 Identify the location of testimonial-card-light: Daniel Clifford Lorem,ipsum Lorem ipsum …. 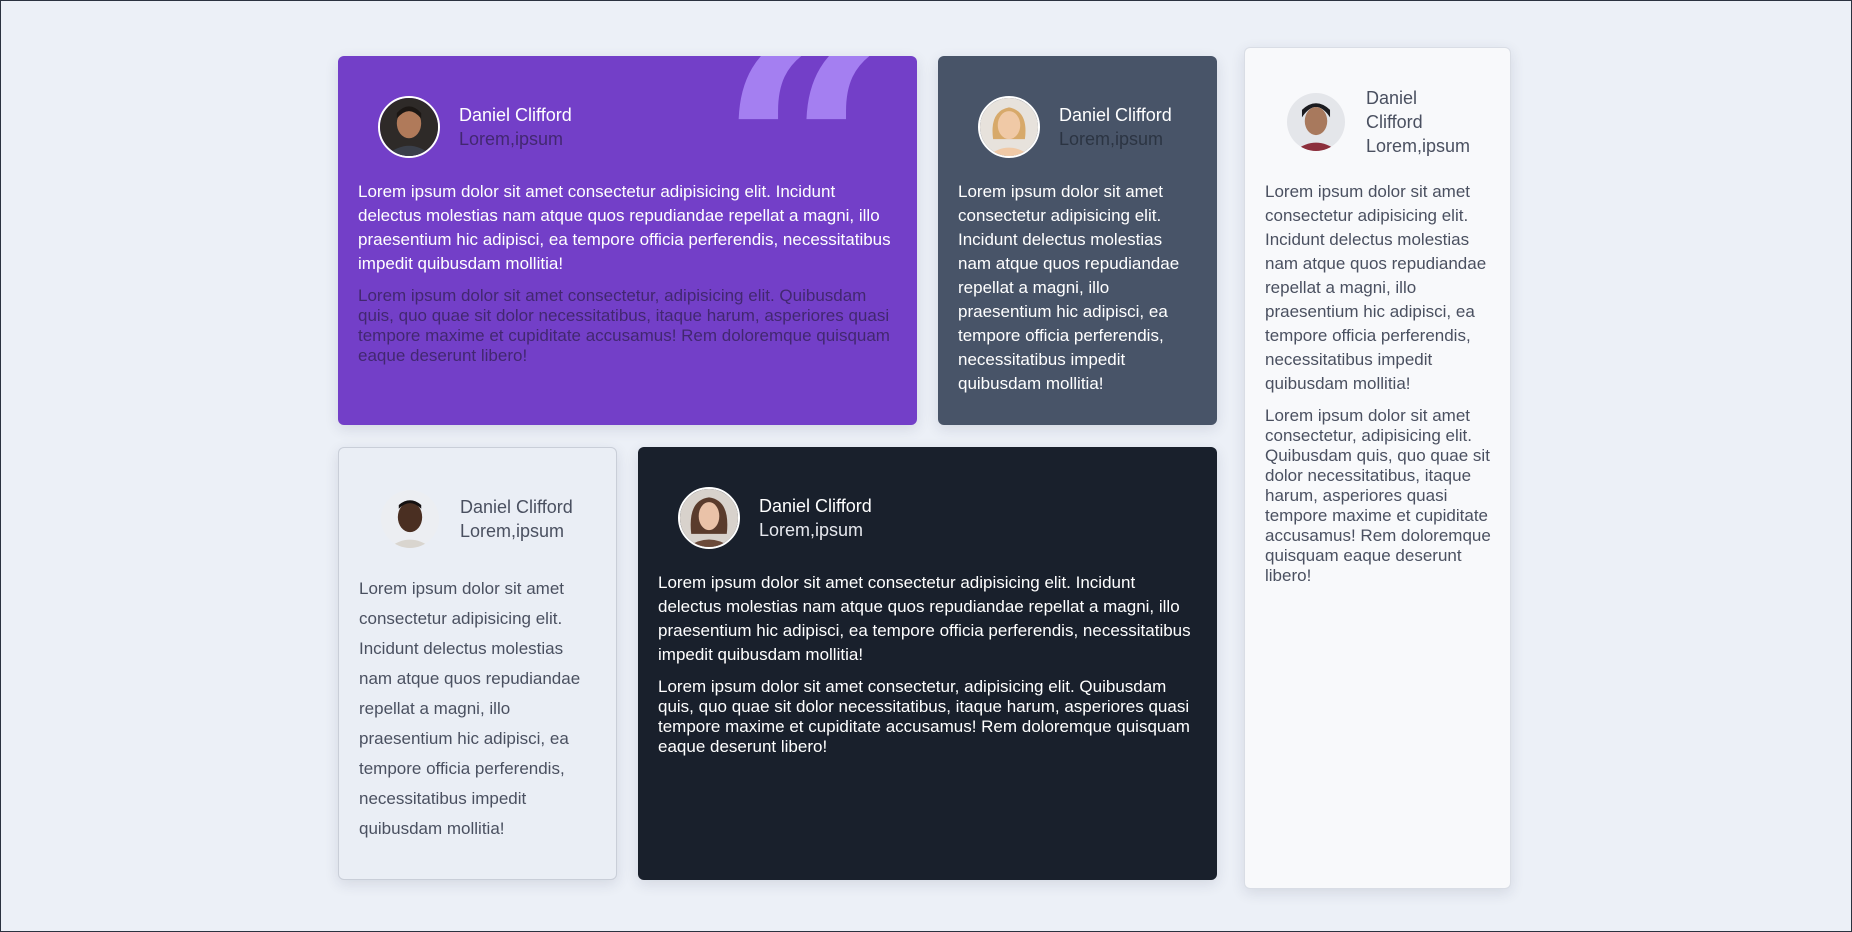
(477, 663).